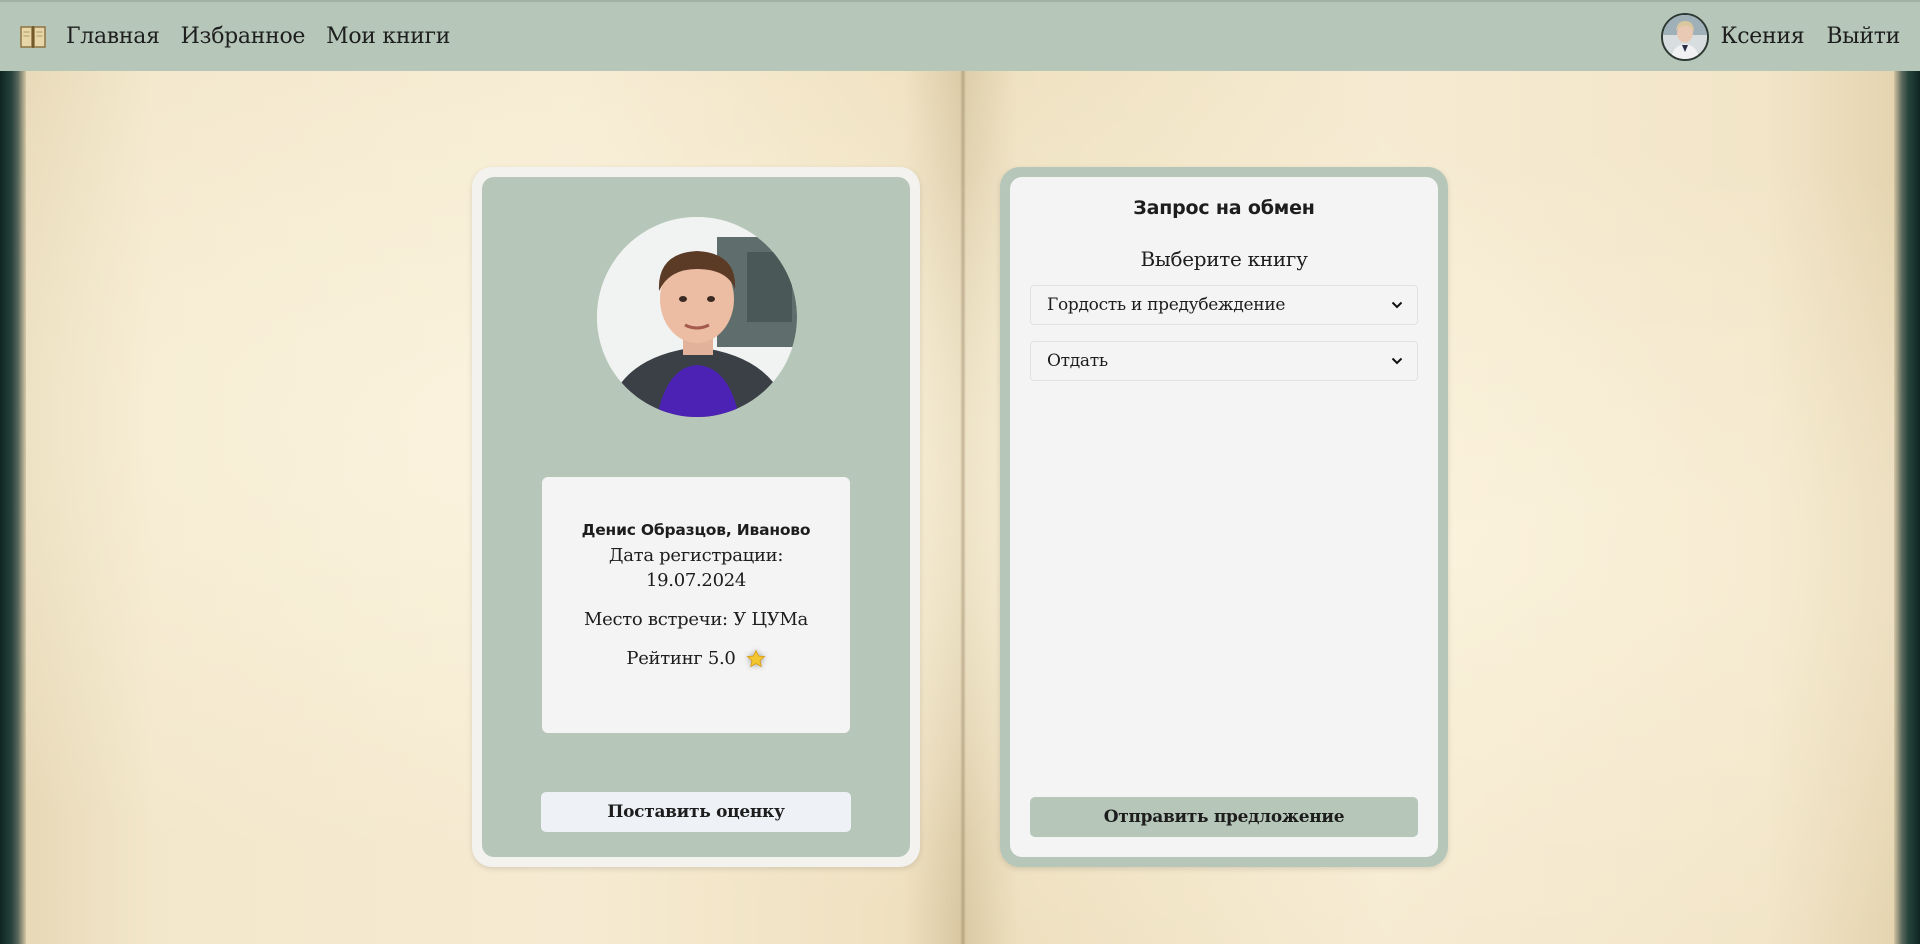 The width and height of the screenshot is (1920, 944). Describe the element at coordinates (696, 812) in the screenshot. I see `rate-user-button: Поставить оценку` at that location.